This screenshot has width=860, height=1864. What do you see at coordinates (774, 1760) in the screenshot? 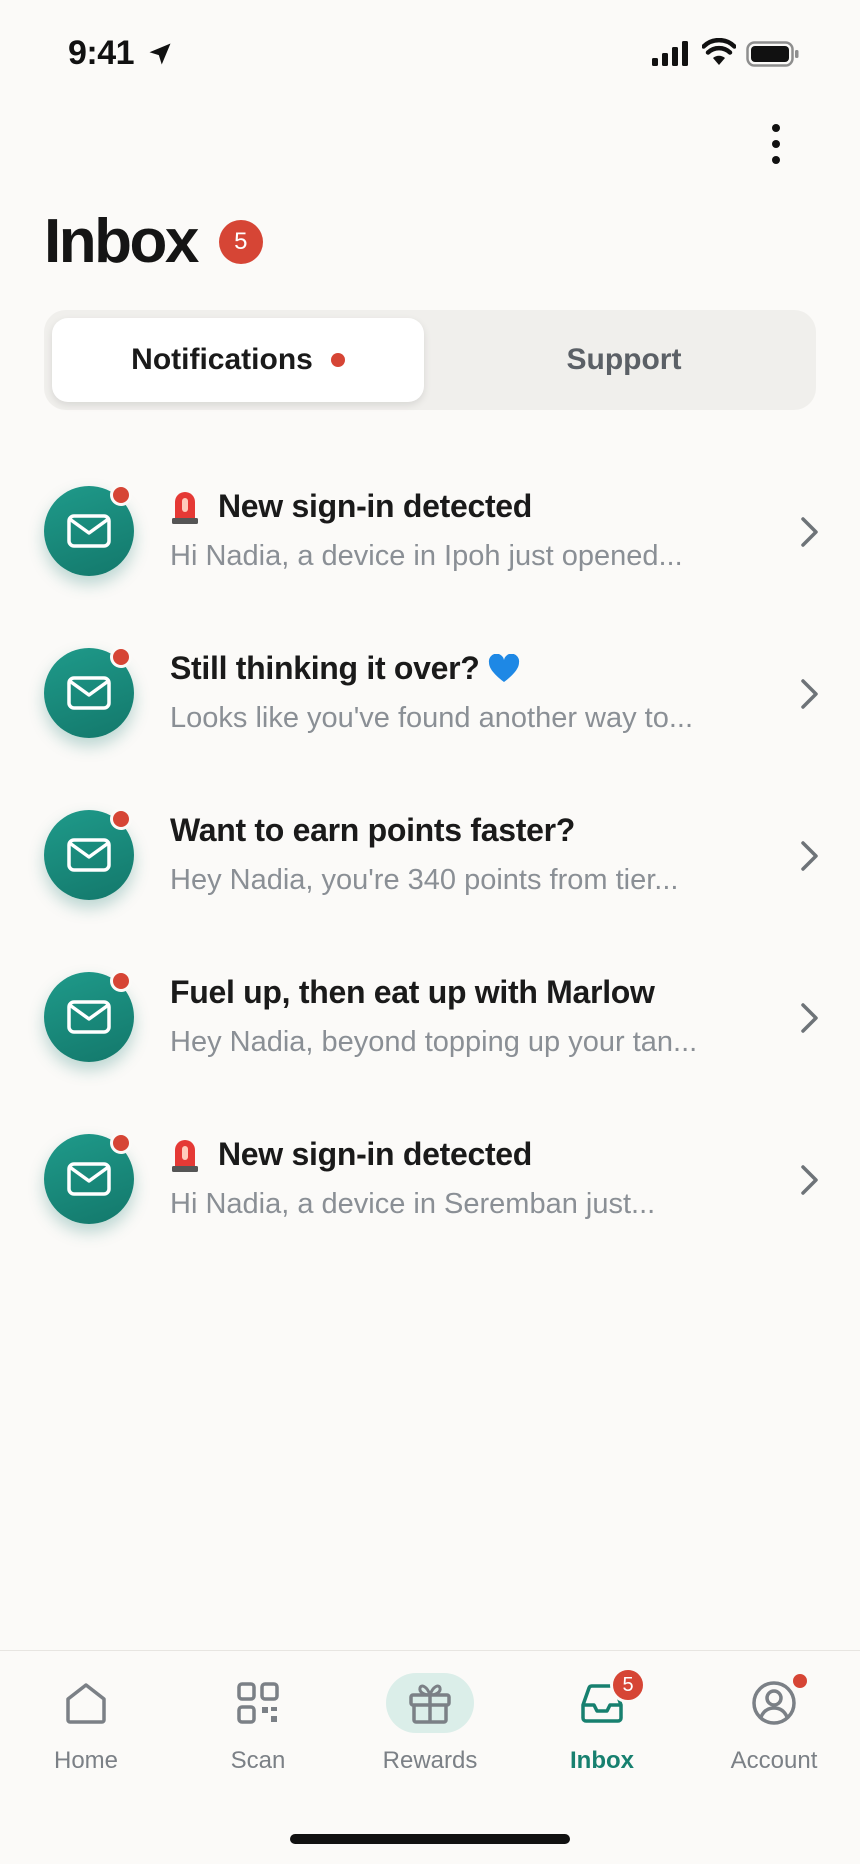
I see `nav-account-label: Account` at bounding box center [774, 1760].